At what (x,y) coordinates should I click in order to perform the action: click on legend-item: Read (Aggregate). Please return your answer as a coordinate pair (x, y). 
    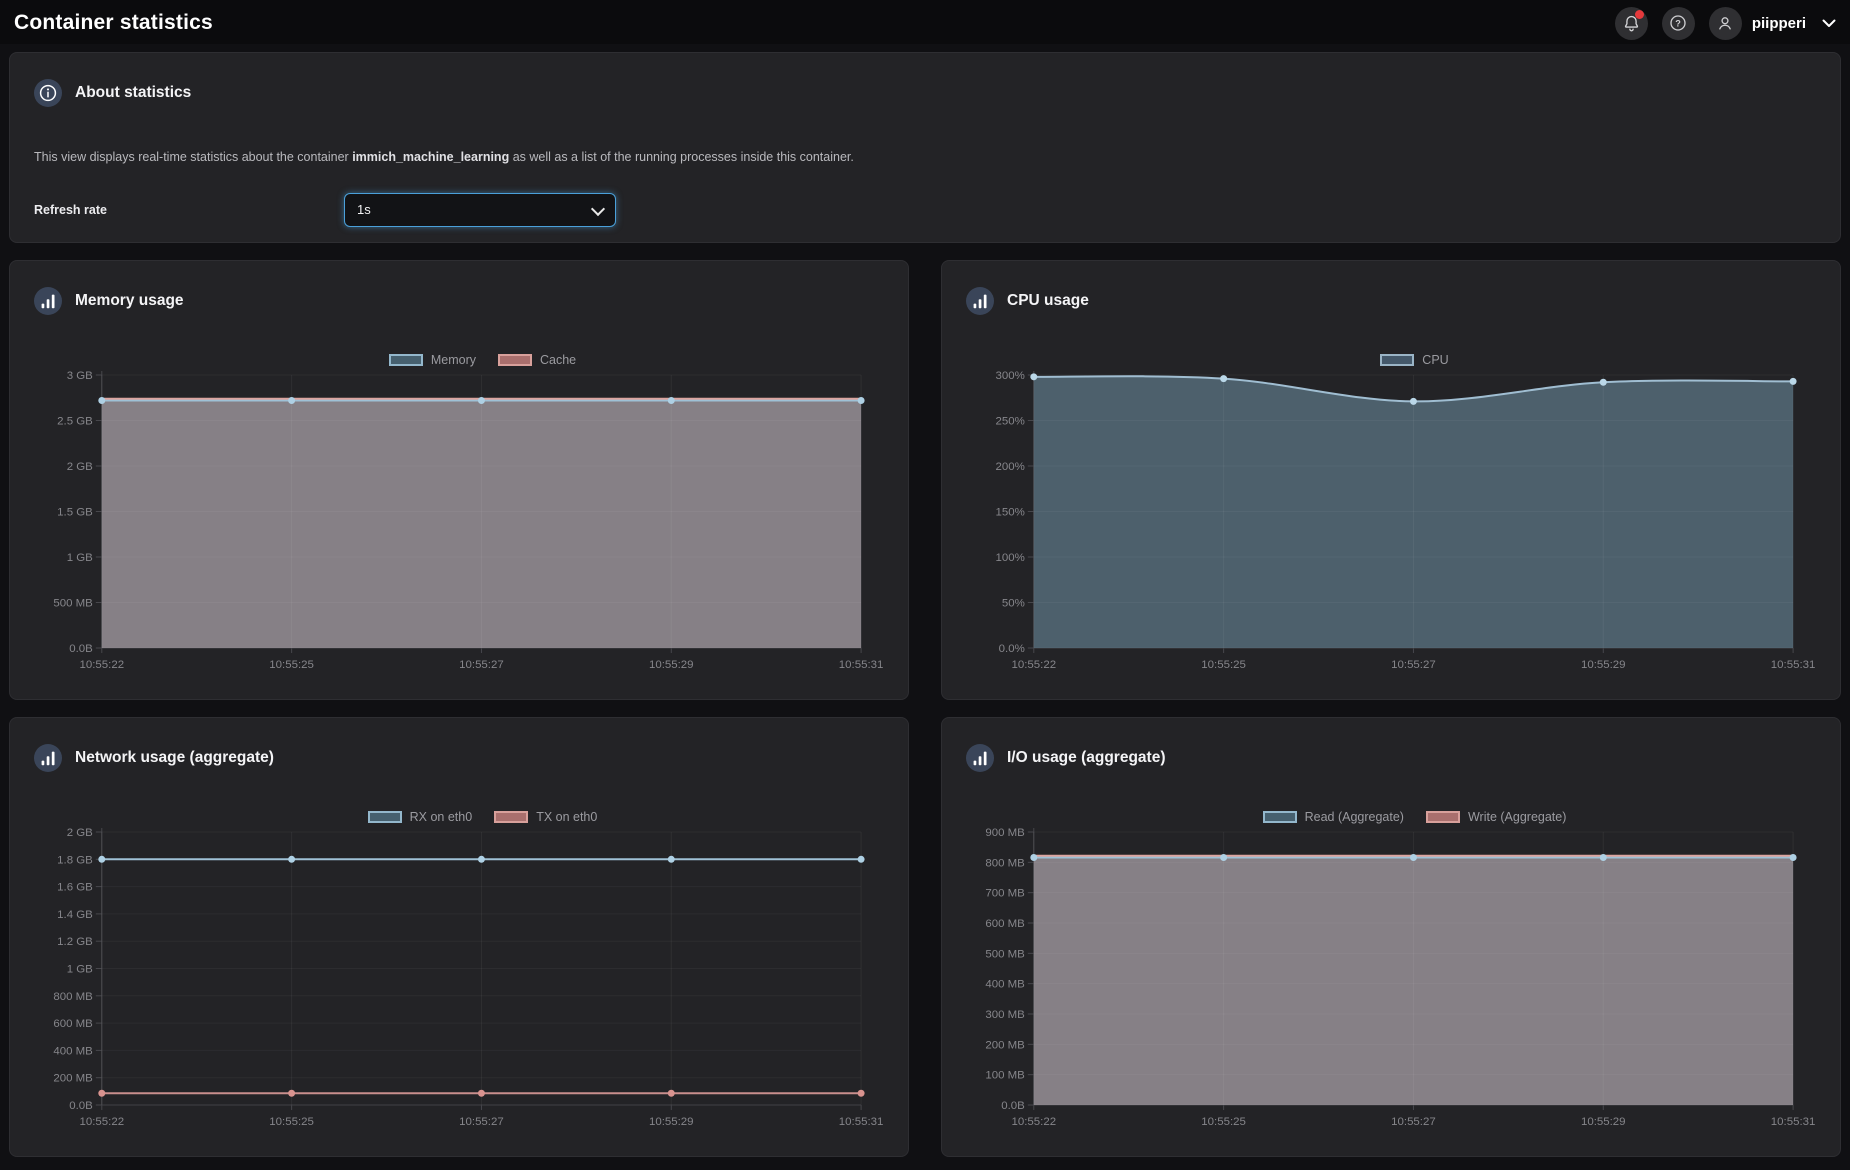
    Looking at the image, I should click on (1333, 817).